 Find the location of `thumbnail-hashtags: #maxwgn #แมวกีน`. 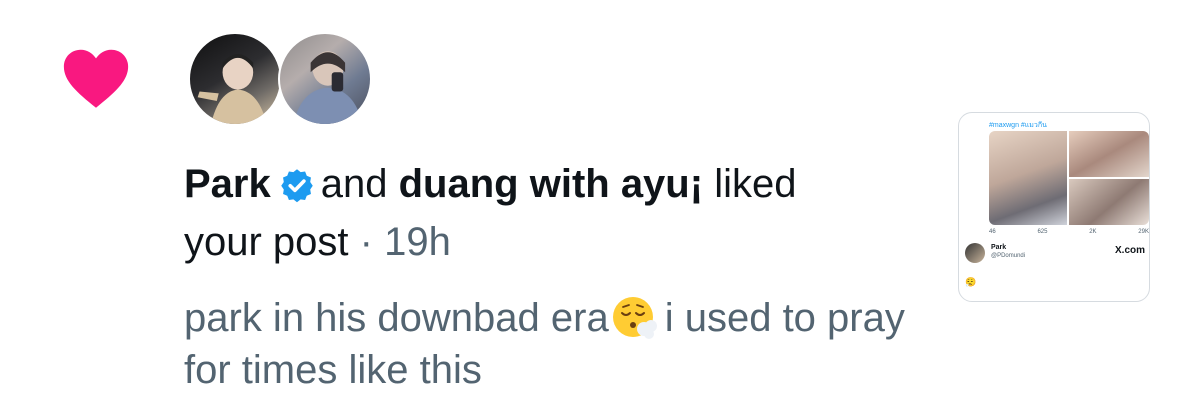

thumbnail-hashtags: #maxwgn #แมวกีน is located at coordinates (1018, 125).